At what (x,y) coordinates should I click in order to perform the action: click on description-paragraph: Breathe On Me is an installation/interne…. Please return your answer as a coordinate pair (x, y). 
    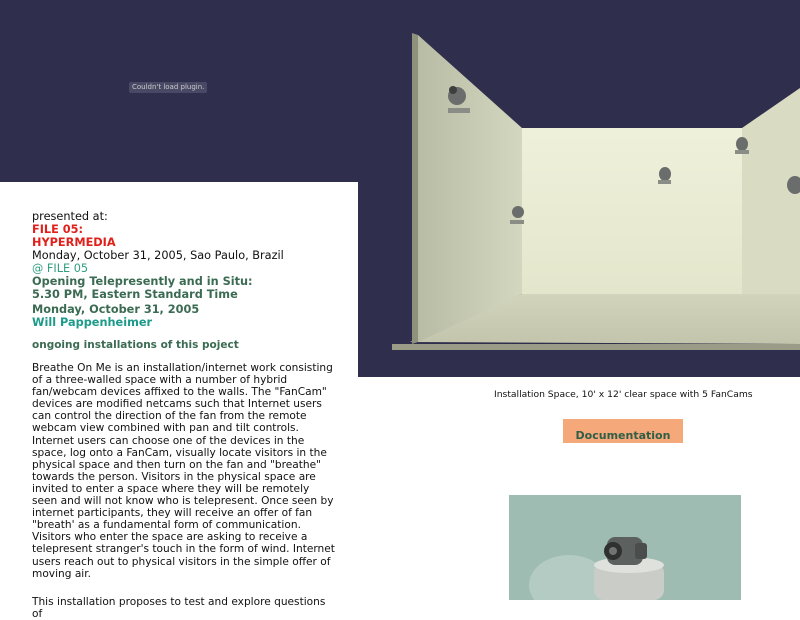
    Looking at the image, I should click on (183, 471).